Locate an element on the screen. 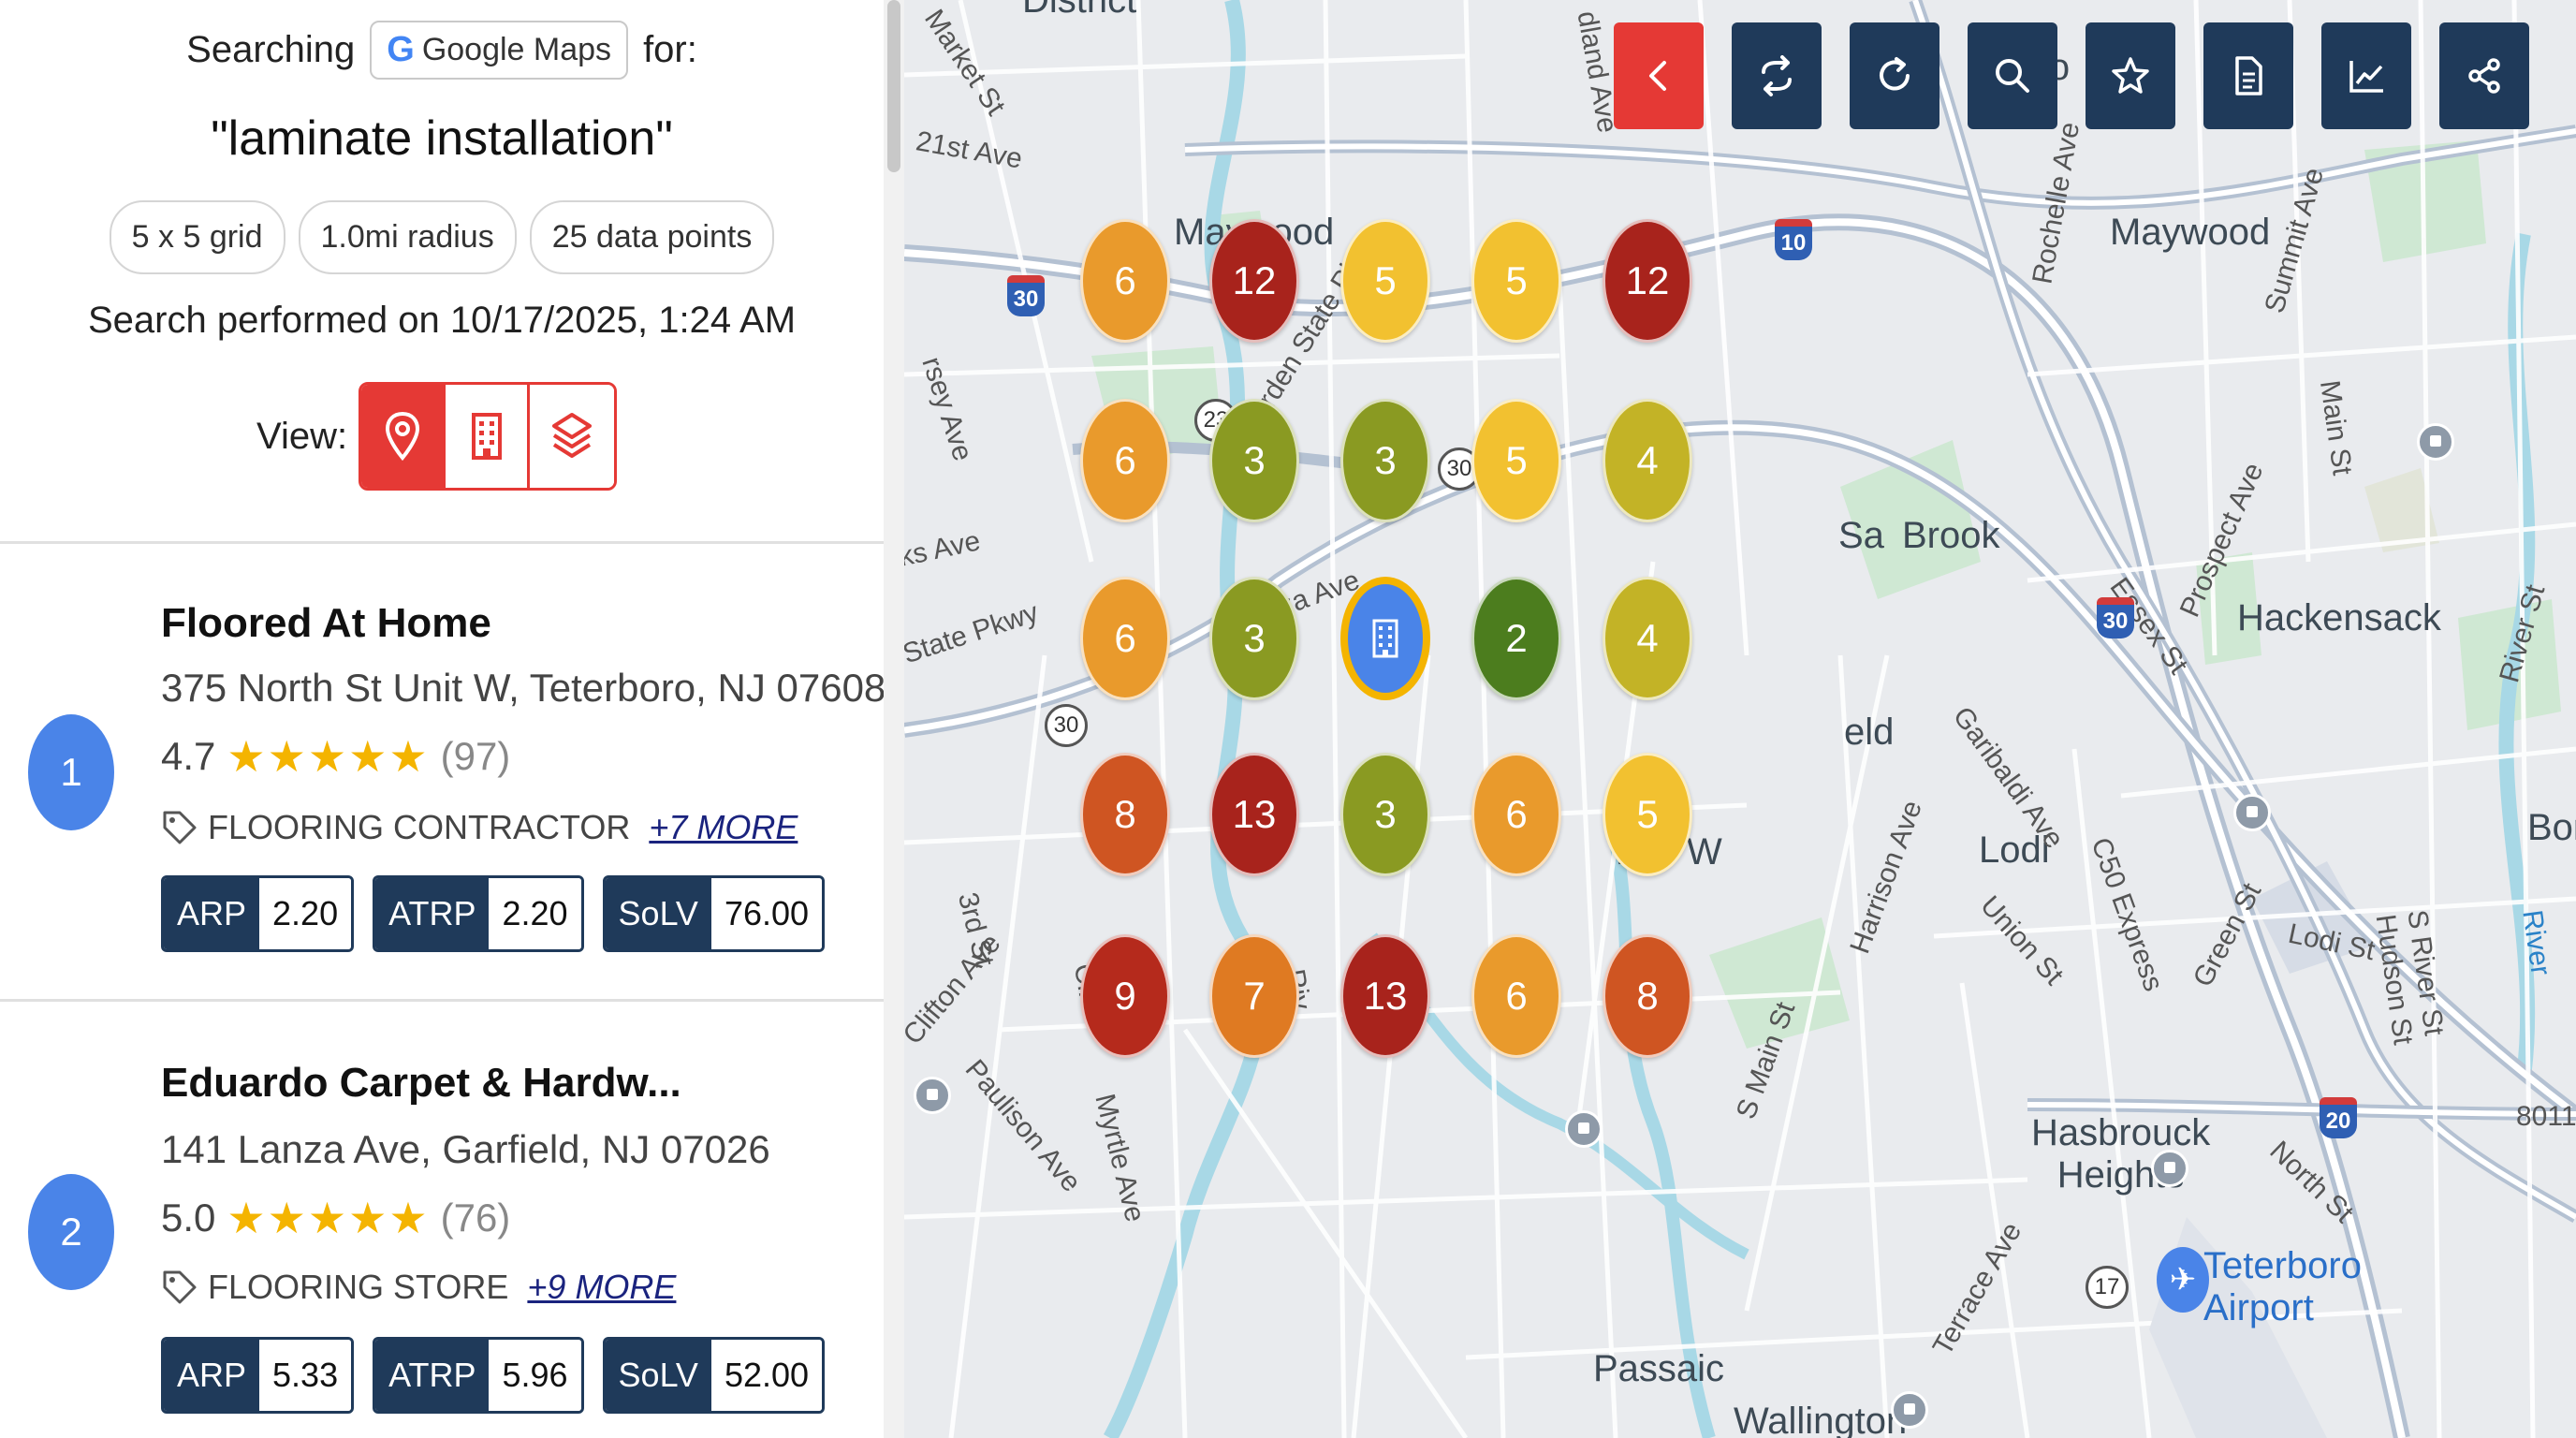  swap-icon is located at coordinates (1777, 75).